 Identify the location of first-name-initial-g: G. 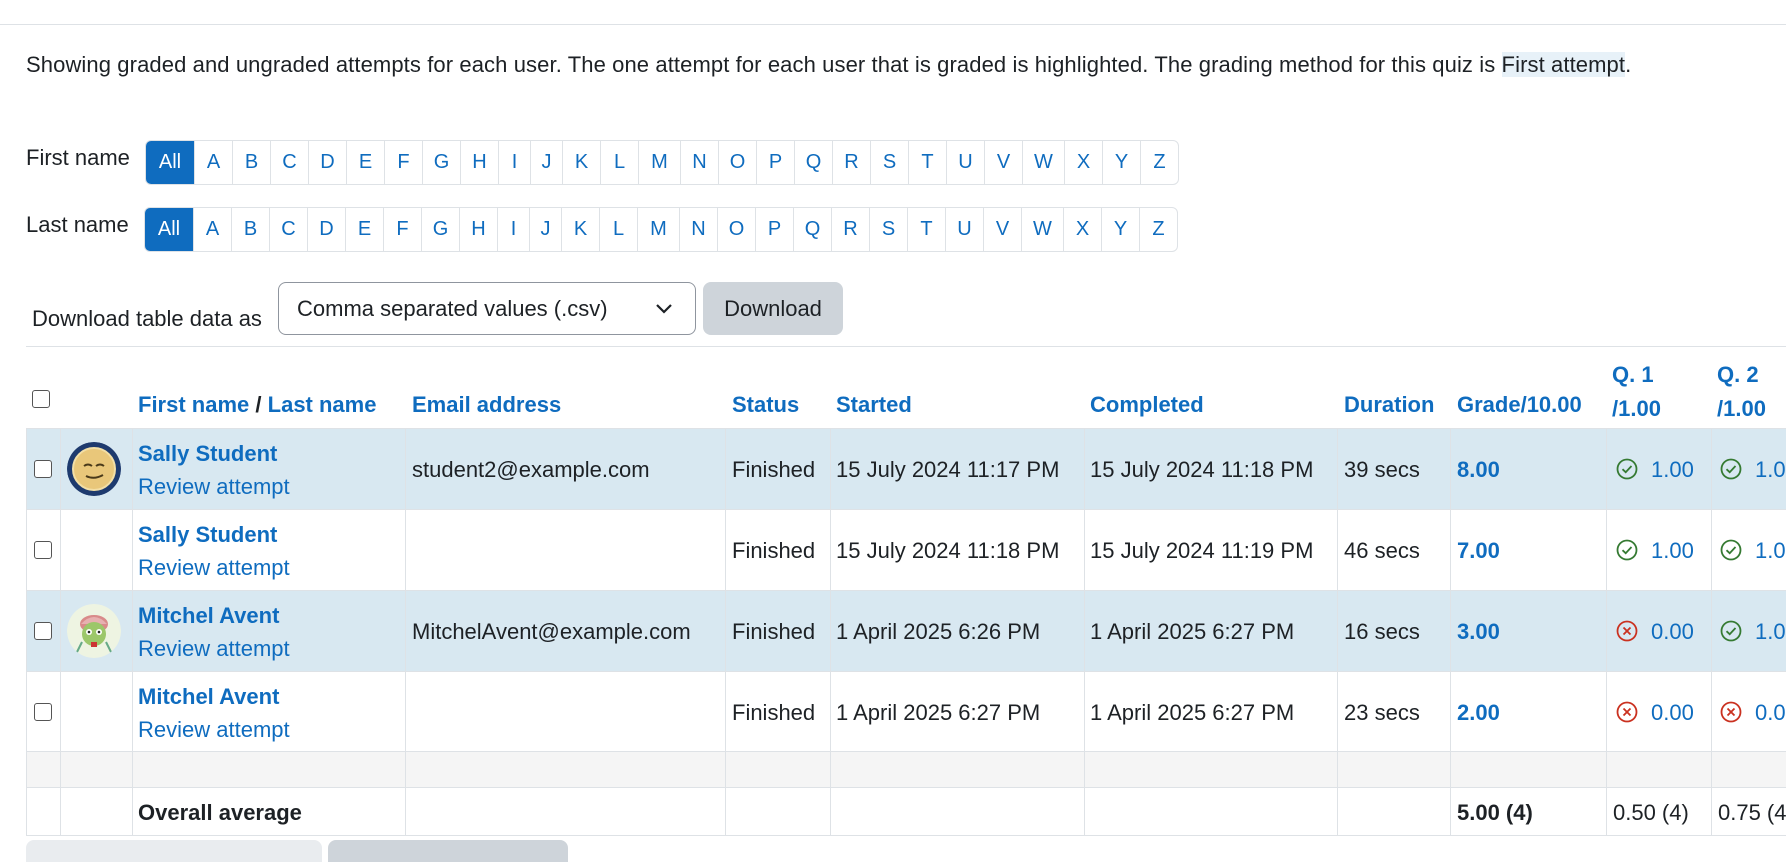
(441, 162).